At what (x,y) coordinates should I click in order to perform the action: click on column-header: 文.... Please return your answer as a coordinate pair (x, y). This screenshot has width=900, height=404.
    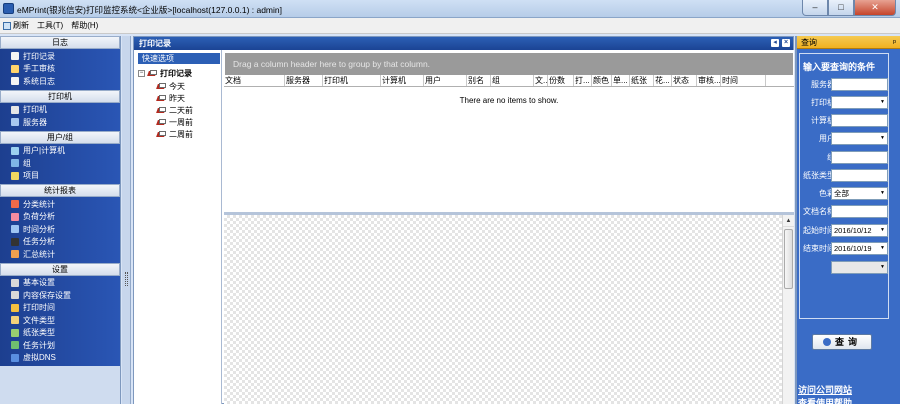
    Looking at the image, I should click on (541, 80).